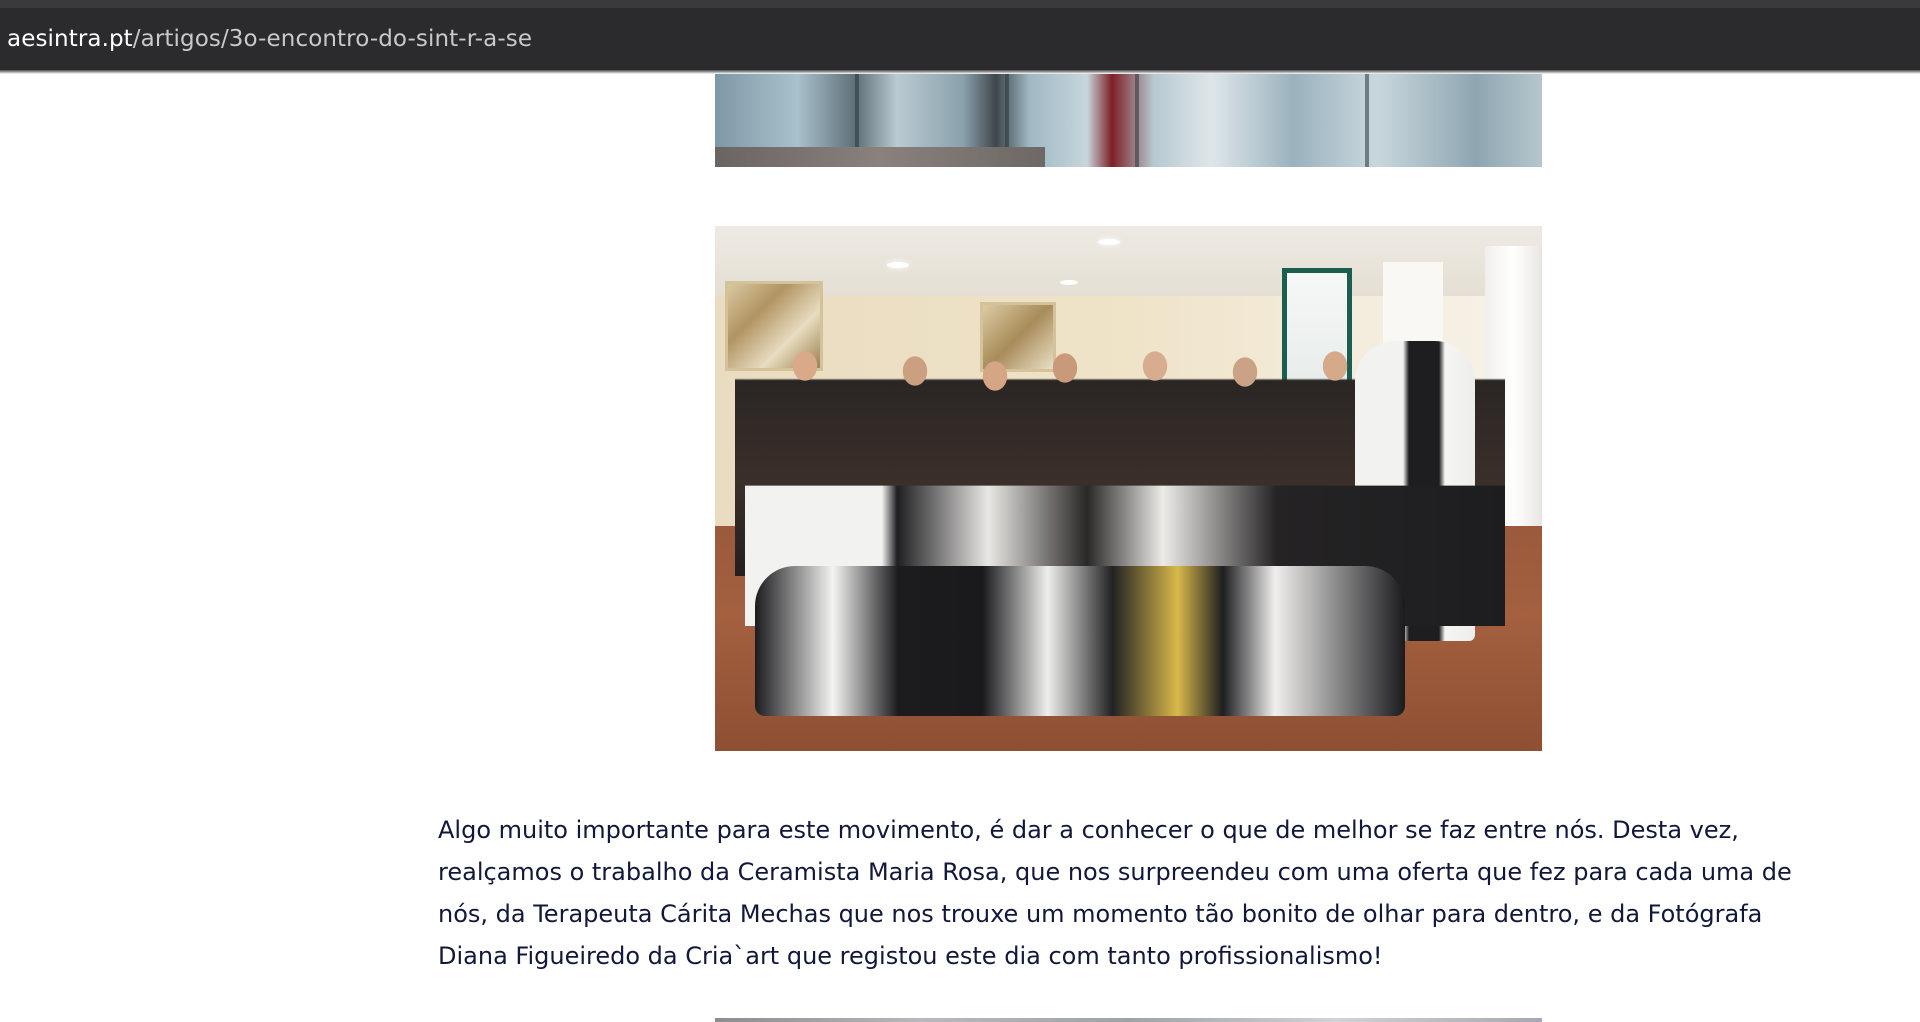  Describe the element at coordinates (332, 39) in the screenshot. I see `url-path: /artigos/3o-encontro-do-sint-r-a-se` at that location.